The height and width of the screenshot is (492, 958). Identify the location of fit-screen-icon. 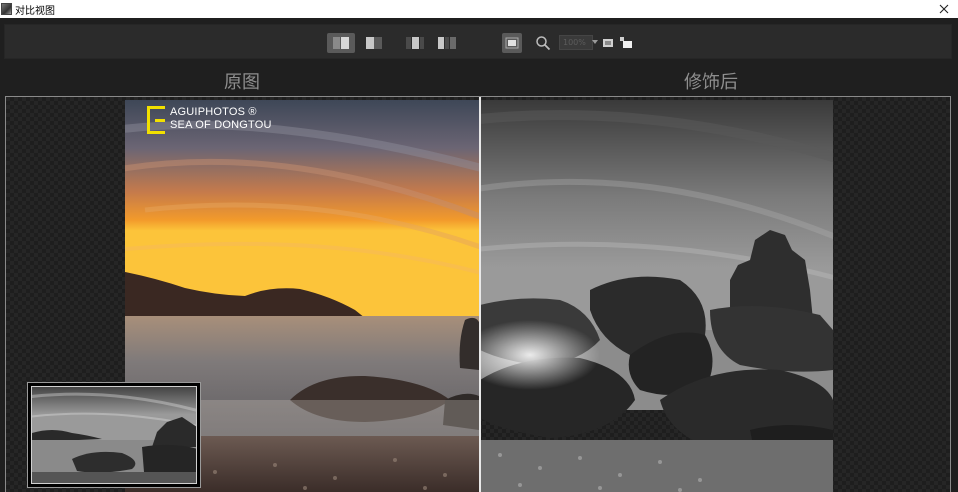
(512, 43).